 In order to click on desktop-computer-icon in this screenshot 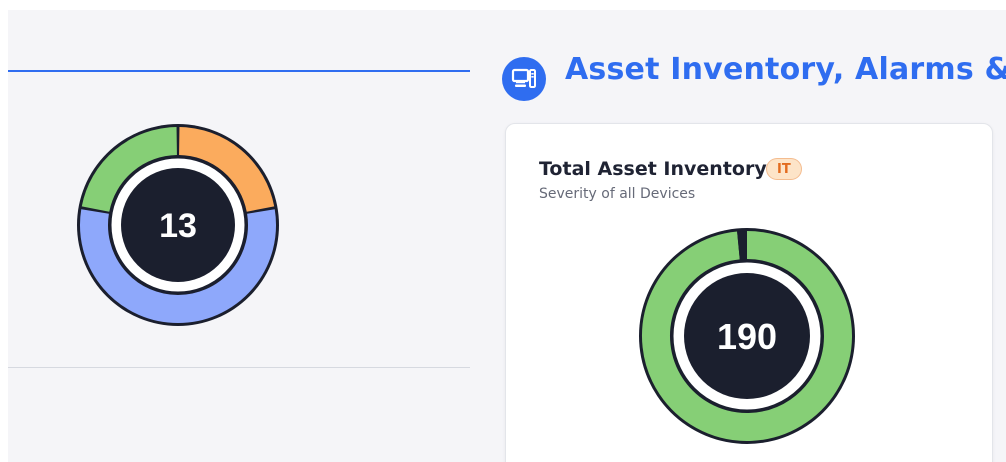, I will do `click(523, 78)`.